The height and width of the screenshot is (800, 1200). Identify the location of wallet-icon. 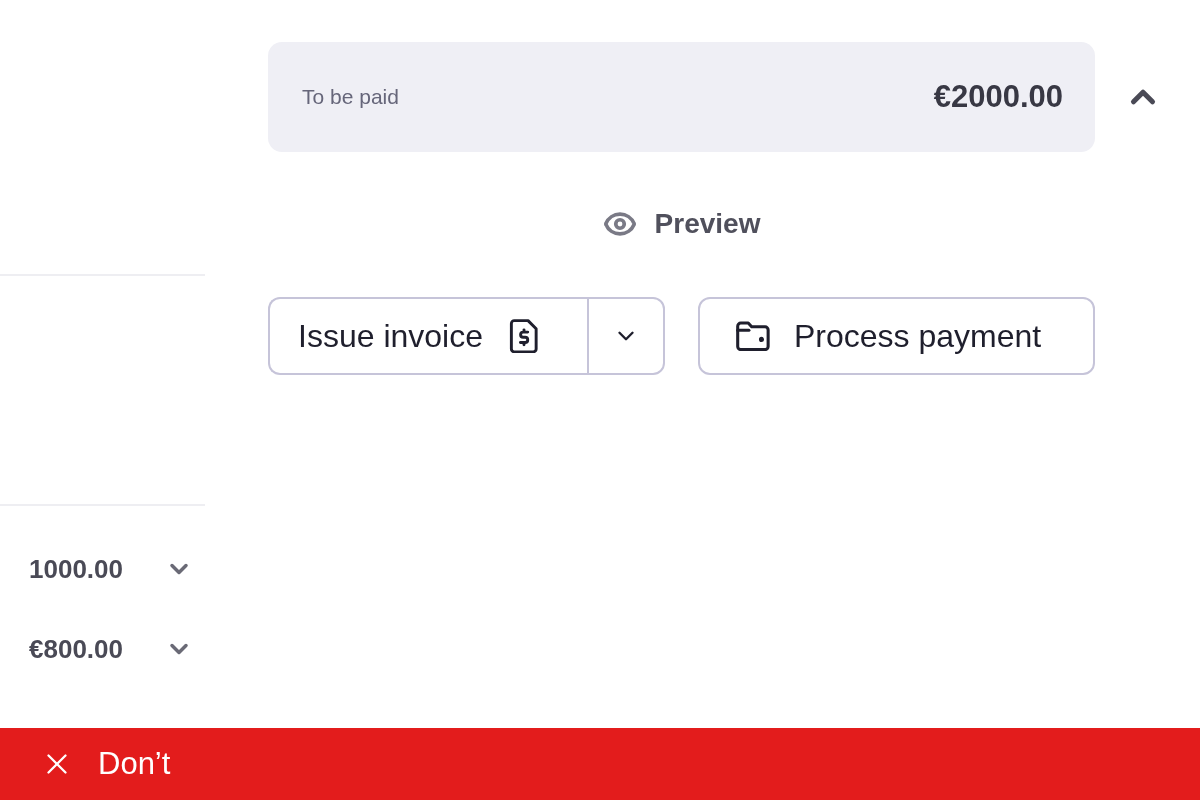
(753, 336).